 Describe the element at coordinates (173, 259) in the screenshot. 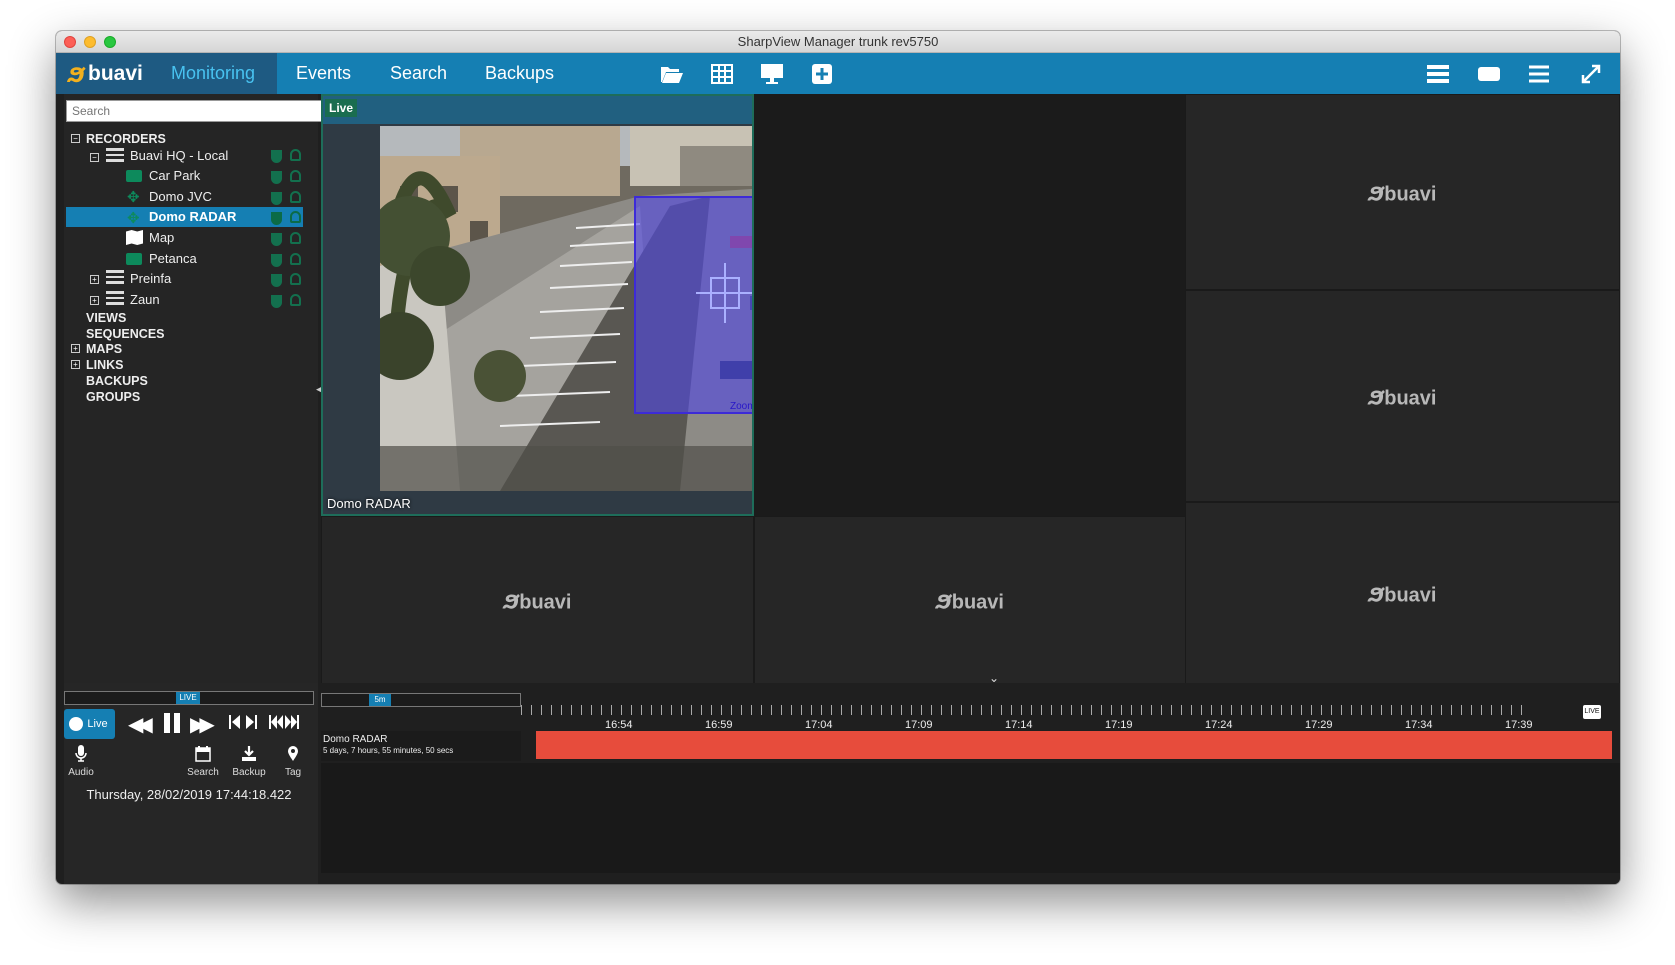

I see `tree-camera-petanca: Petanca` at that location.